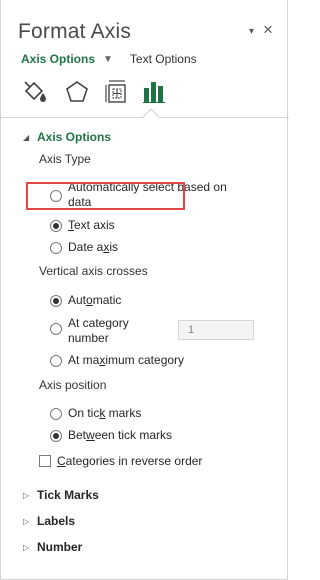  I want to click on reverse-order-checkbox, so click(45, 461).